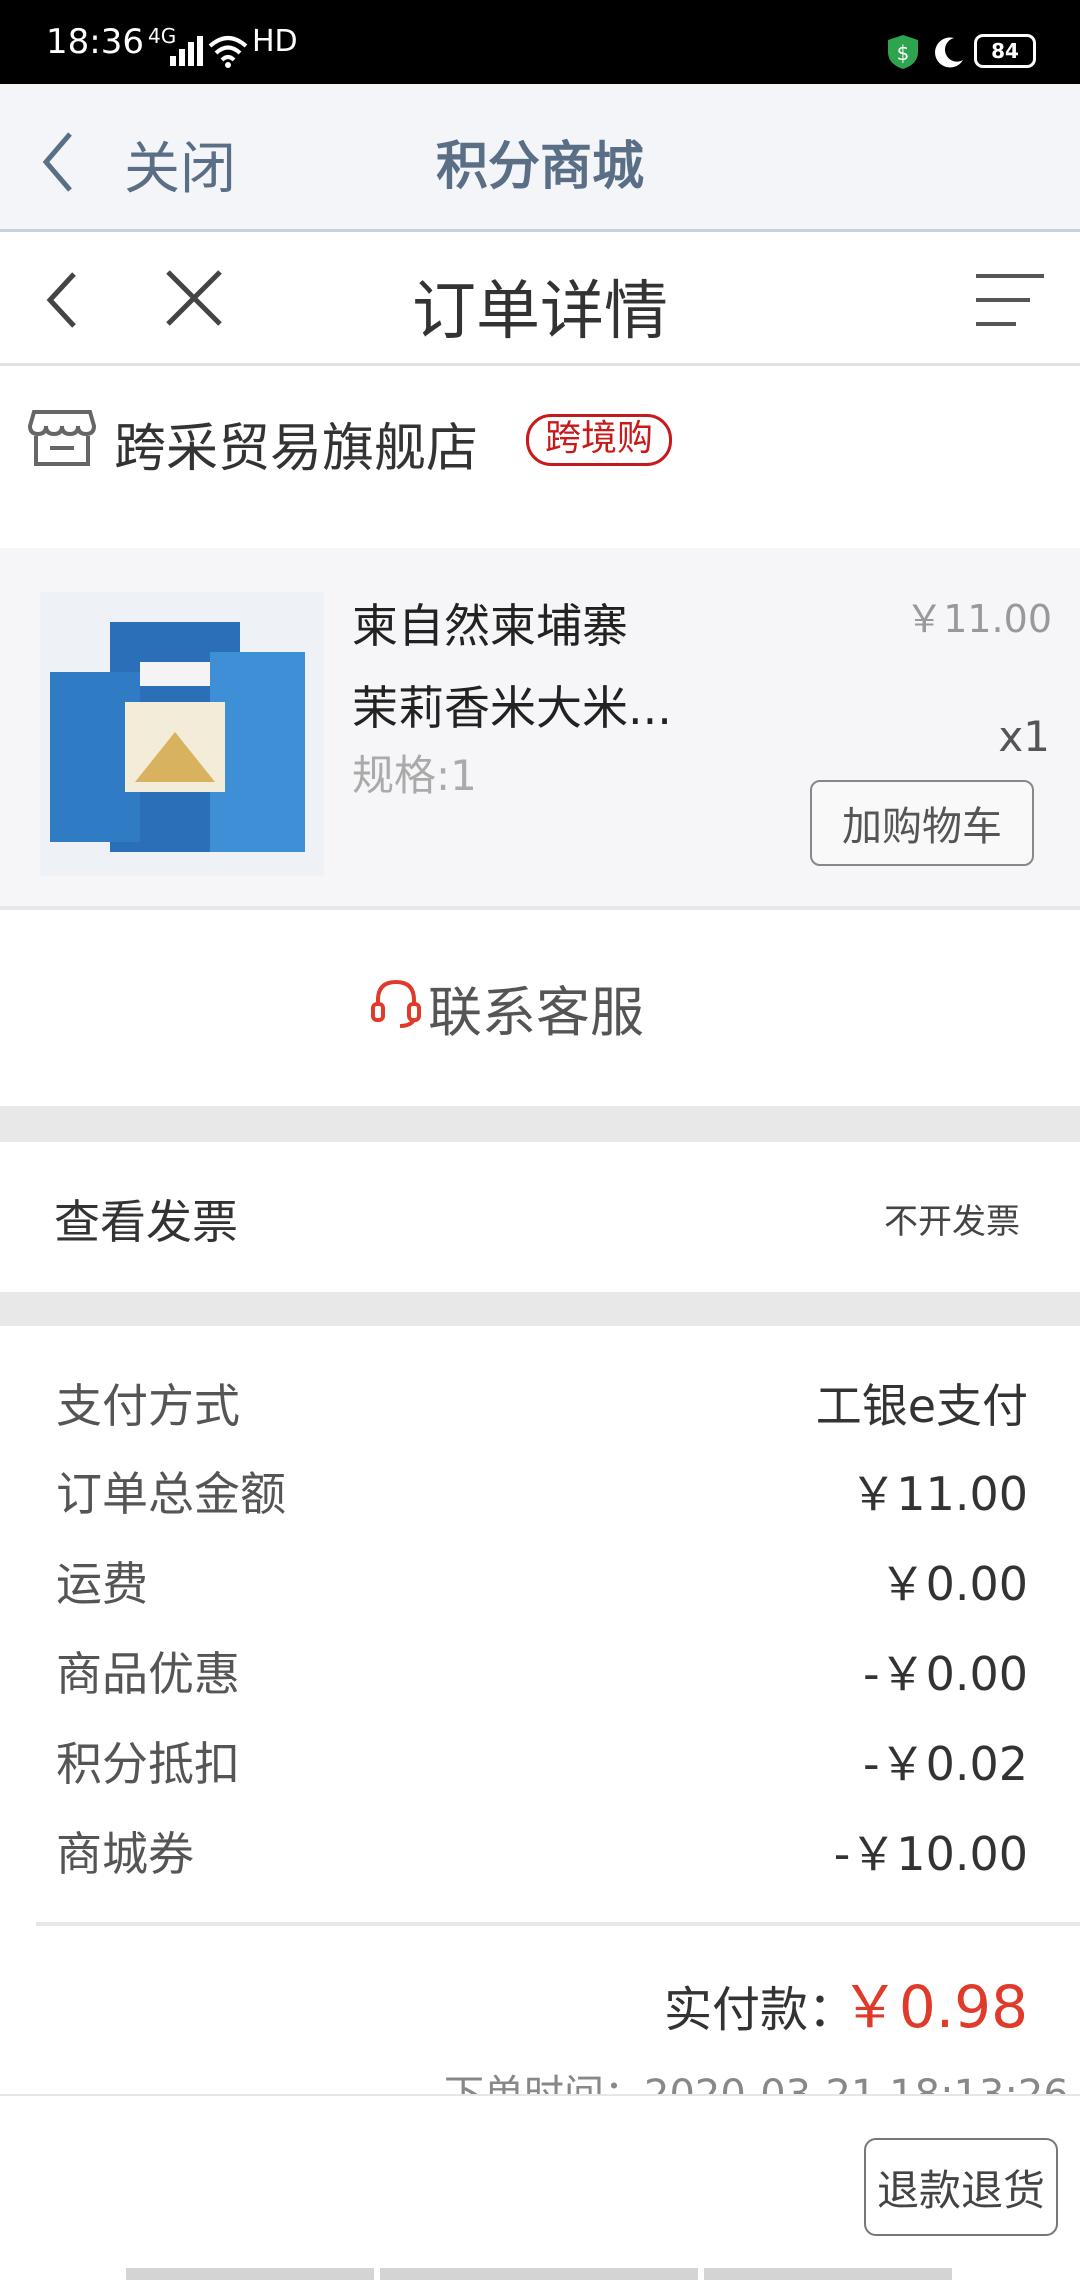  Describe the element at coordinates (558, 1924) in the screenshot. I see `summary-divider` at that location.